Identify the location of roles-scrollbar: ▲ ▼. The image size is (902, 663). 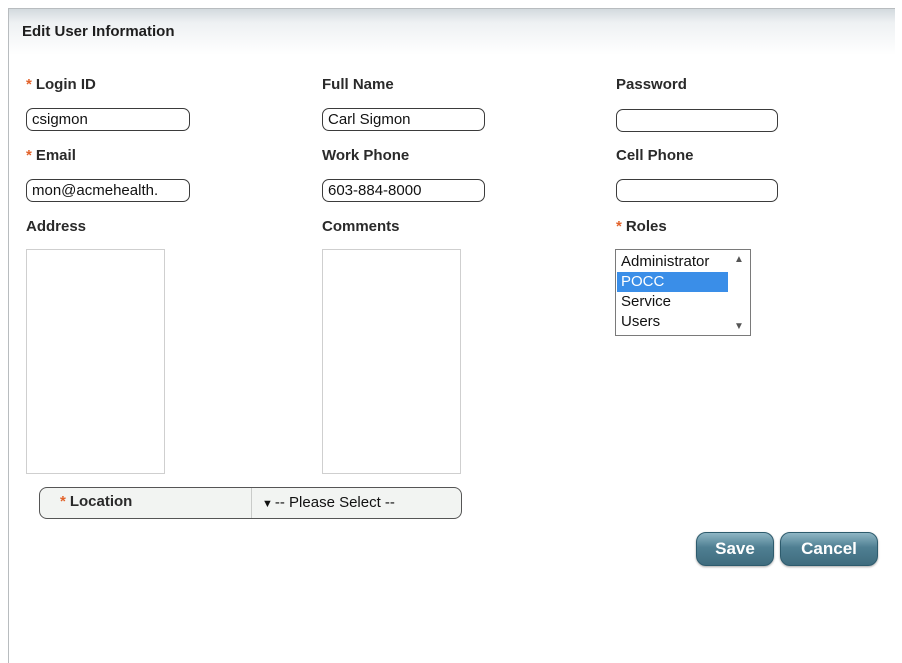
(739, 292).